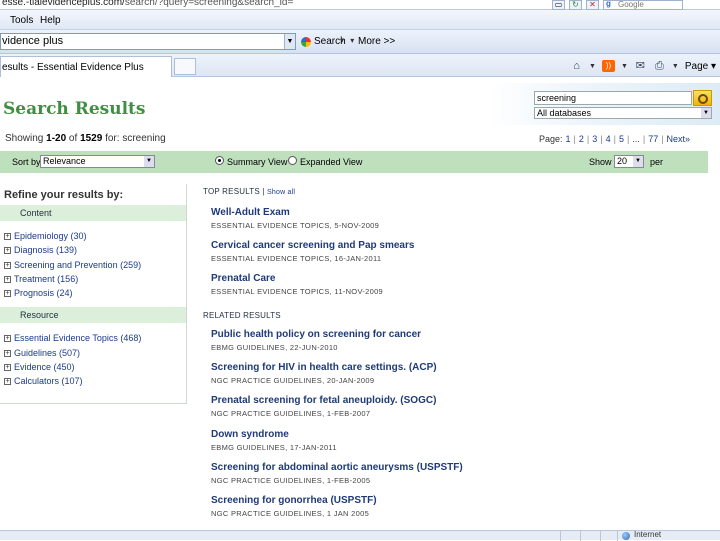  What do you see at coordinates (376, 41) in the screenshot?
I see `toolbar-more-button: More >>` at bounding box center [376, 41].